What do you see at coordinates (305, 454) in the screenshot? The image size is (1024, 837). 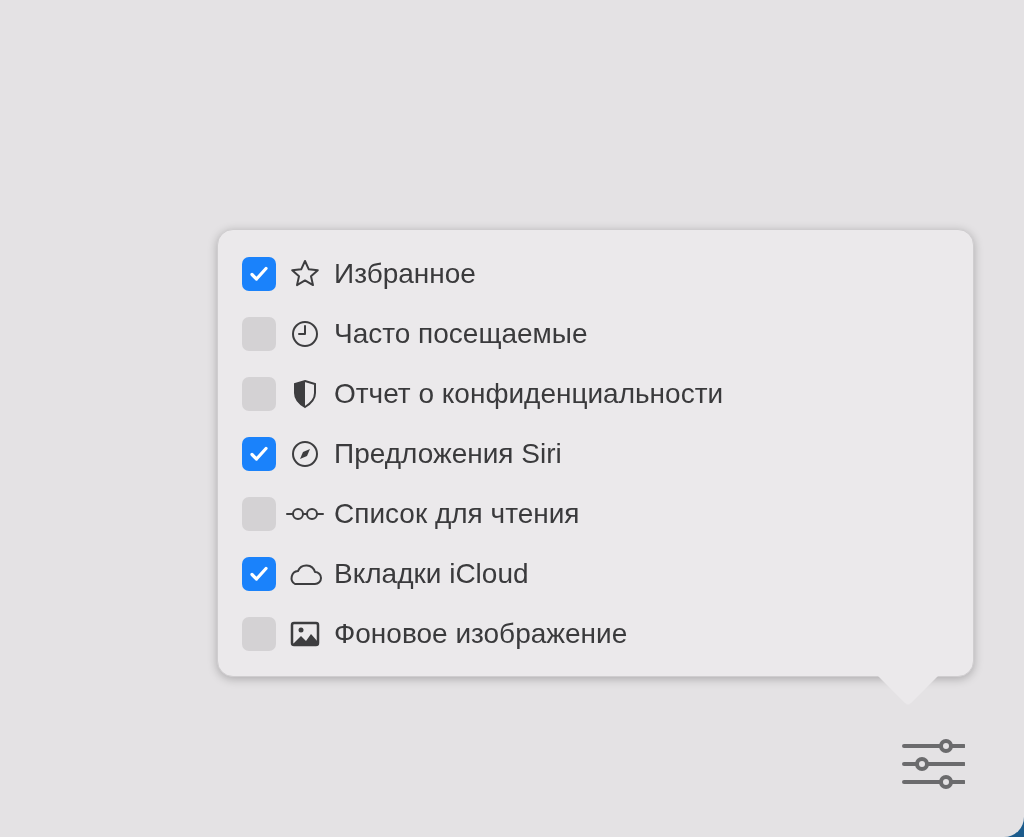 I see `compass-icon` at bounding box center [305, 454].